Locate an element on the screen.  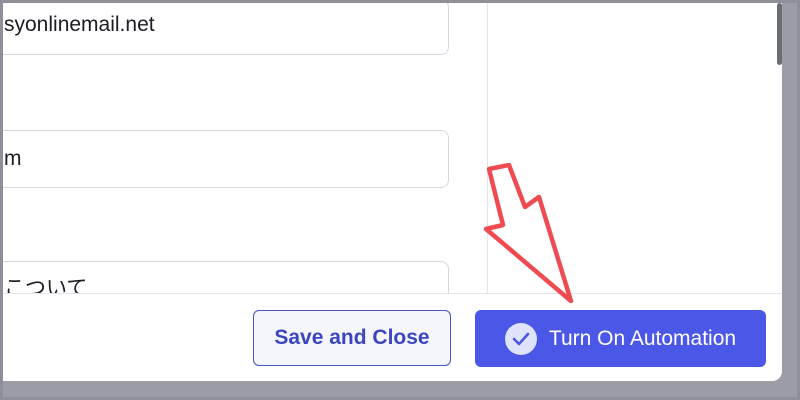
check-mark-icon is located at coordinates (521, 338).